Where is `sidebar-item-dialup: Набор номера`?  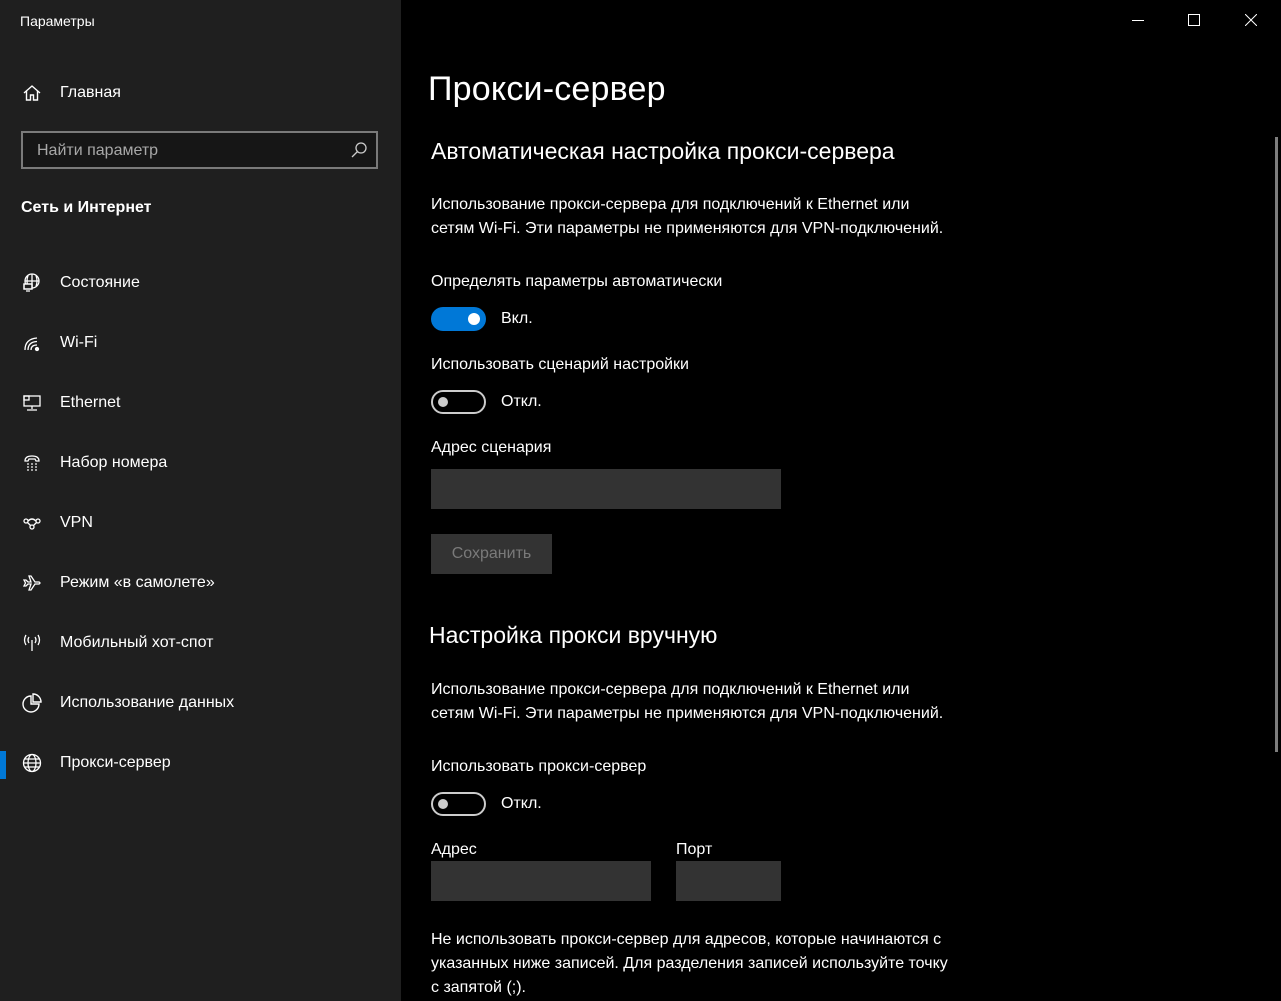
sidebar-item-dialup: Набор номера is located at coordinates (200, 463).